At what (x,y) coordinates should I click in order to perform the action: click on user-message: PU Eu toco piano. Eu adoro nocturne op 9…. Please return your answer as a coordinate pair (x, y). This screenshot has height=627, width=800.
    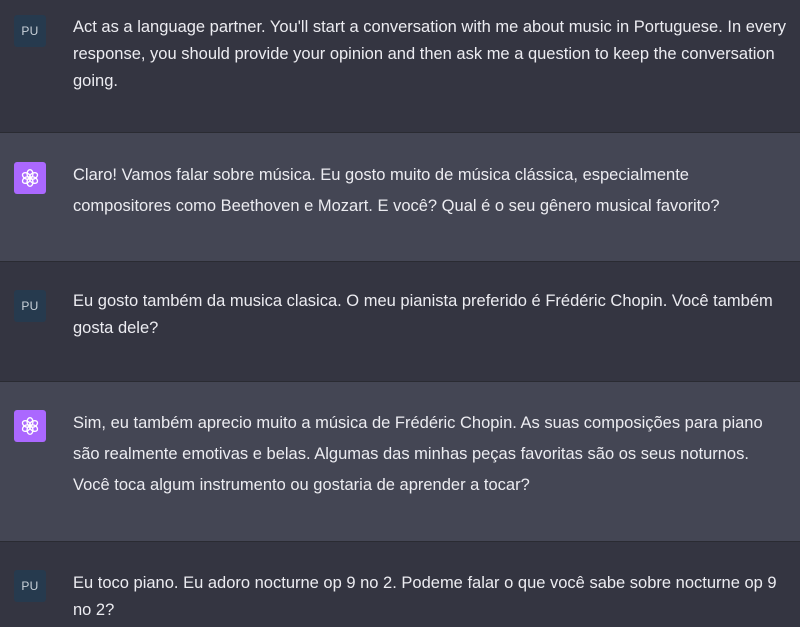
    Looking at the image, I should click on (400, 584).